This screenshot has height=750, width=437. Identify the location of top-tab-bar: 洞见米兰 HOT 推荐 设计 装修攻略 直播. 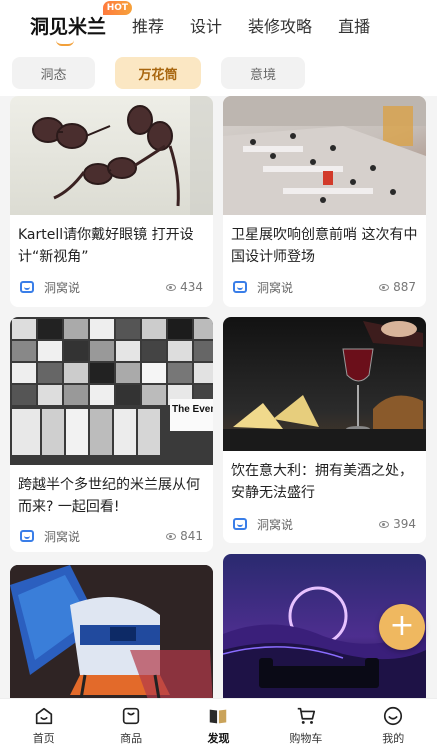
(218, 25).